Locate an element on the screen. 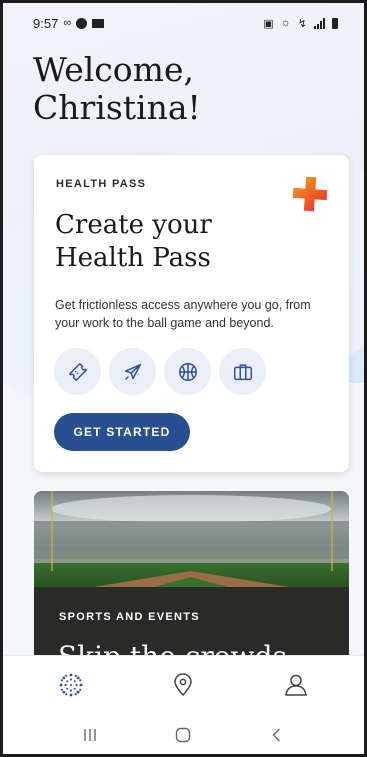 The height and width of the screenshot is (757, 367). basketball-circle is located at coordinates (187, 371).